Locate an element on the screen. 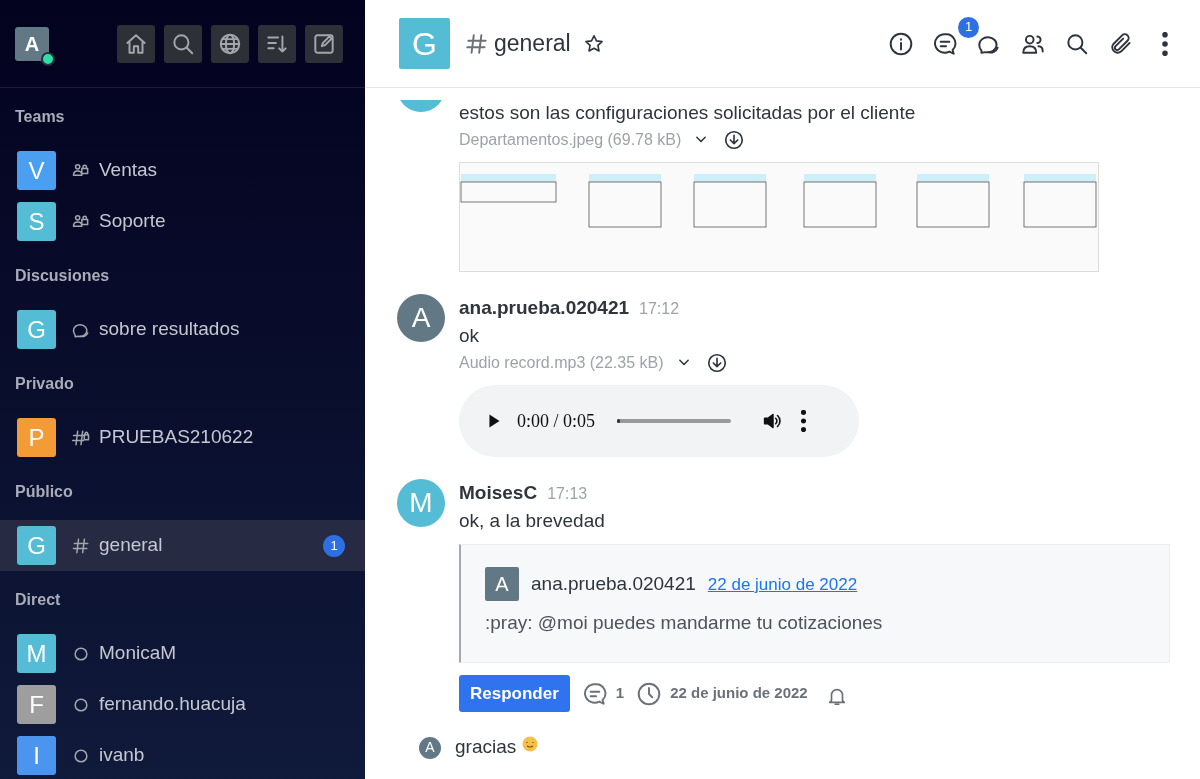 This screenshot has height=779, width=1200. item-label: MonicaM is located at coordinates (138, 653).